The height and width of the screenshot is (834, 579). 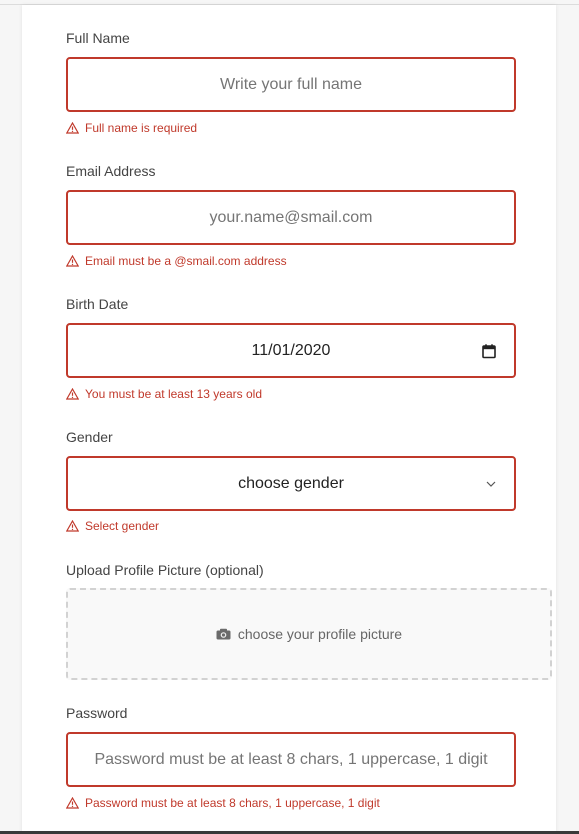 I want to click on camera-icon, so click(x=223, y=634).